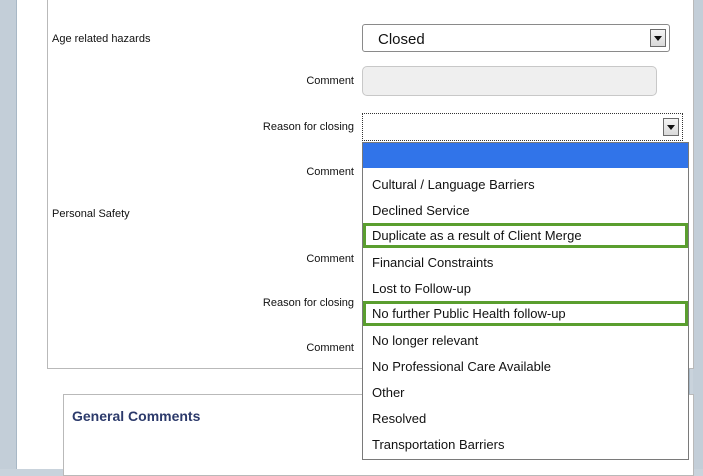 The image size is (703, 476). Describe the element at coordinates (516, 38) in the screenshot. I see `age-hazards-select: Closed` at that location.